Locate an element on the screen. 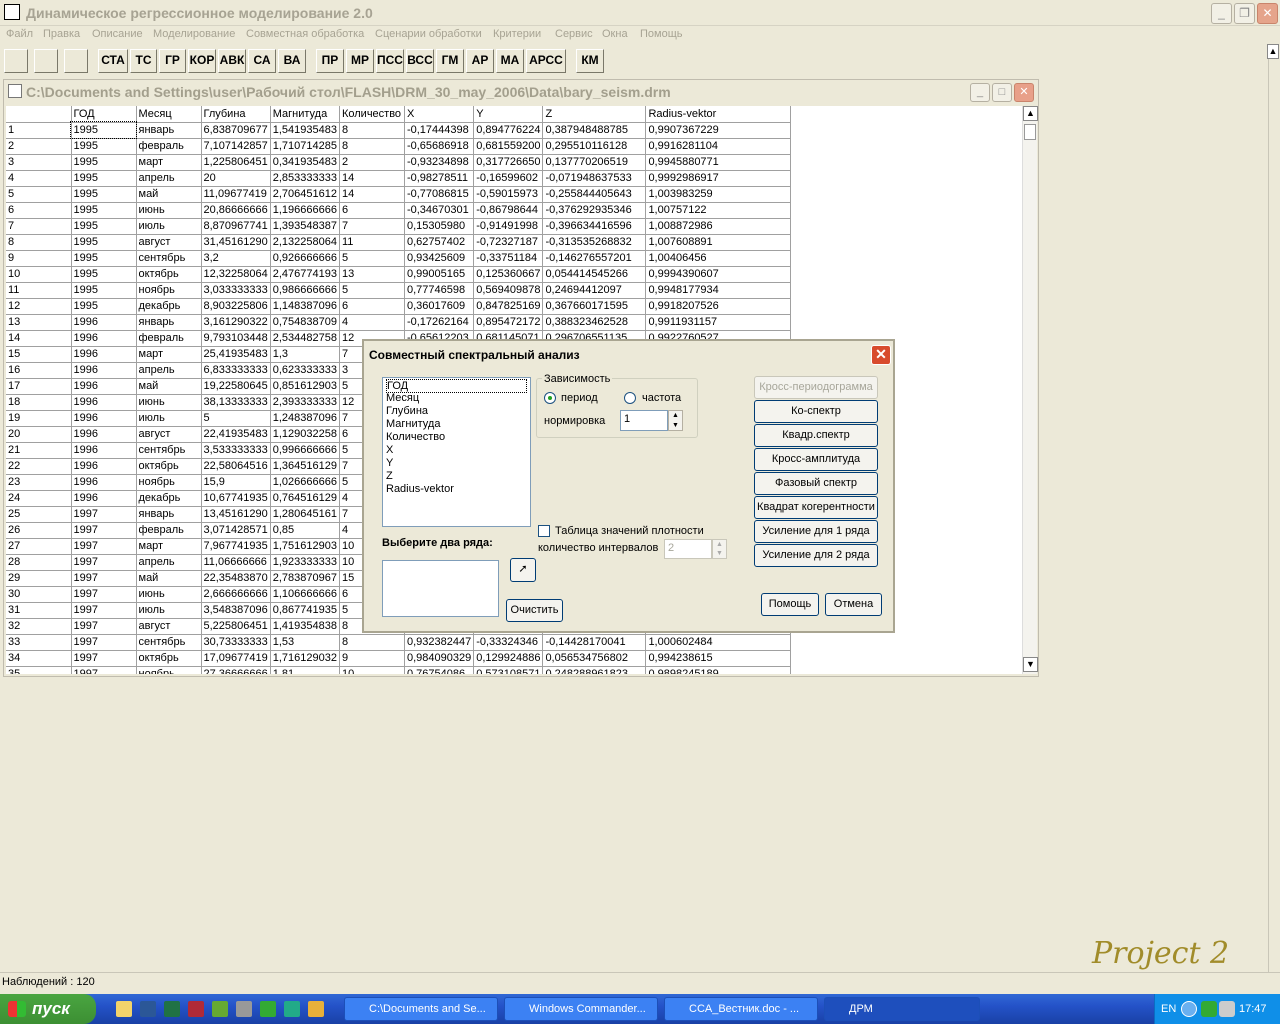 The height and width of the screenshot is (1024, 1280). table-cell: -0,91491998 is located at coordinates (508, 226).